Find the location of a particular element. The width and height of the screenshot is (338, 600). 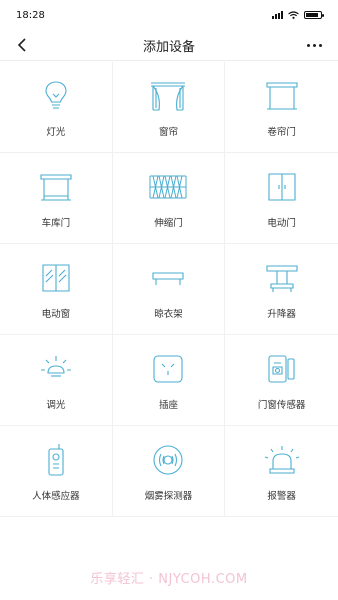

device-item-clothes-rack: 晾衣架 is located at coordinates (169, 289).